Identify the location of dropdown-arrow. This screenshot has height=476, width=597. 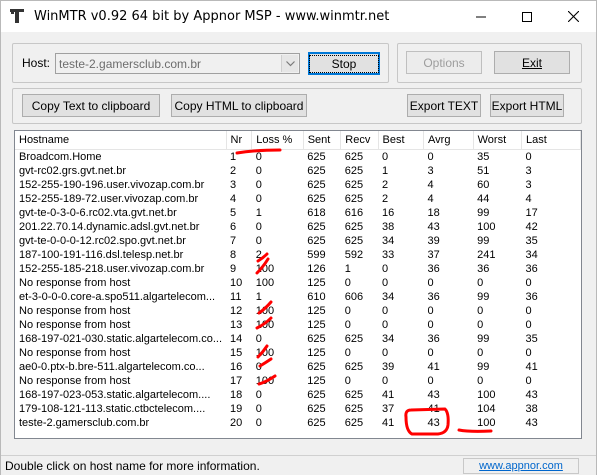
(289, 63).